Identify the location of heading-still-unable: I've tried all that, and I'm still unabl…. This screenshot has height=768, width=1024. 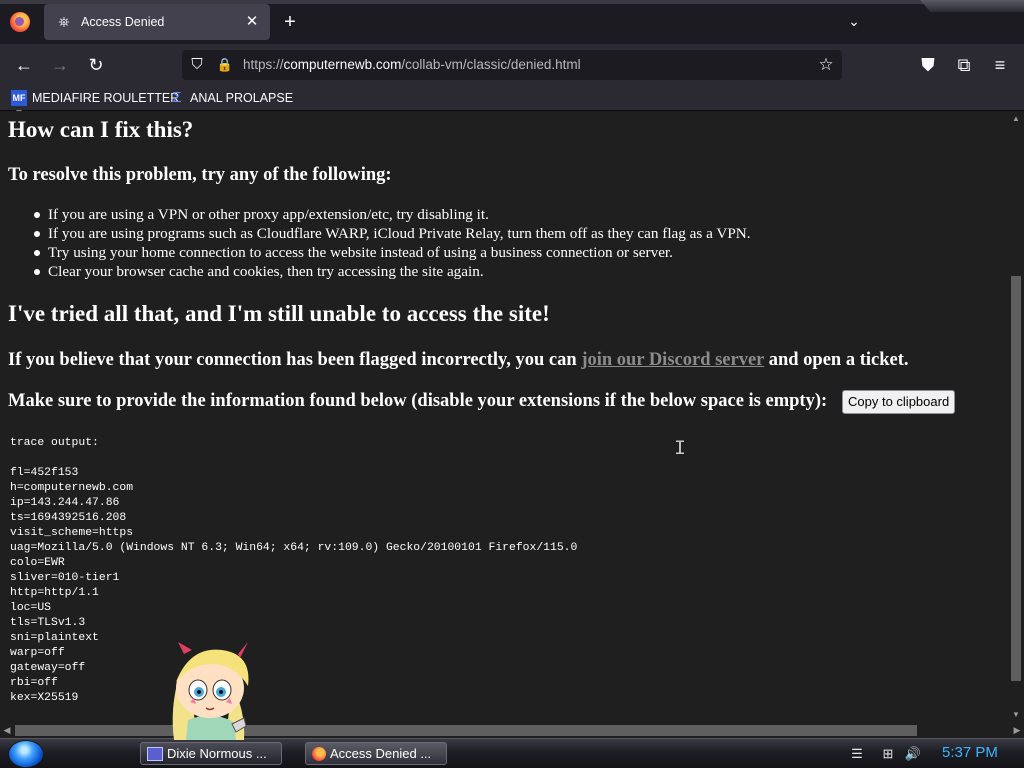
(279, 313).